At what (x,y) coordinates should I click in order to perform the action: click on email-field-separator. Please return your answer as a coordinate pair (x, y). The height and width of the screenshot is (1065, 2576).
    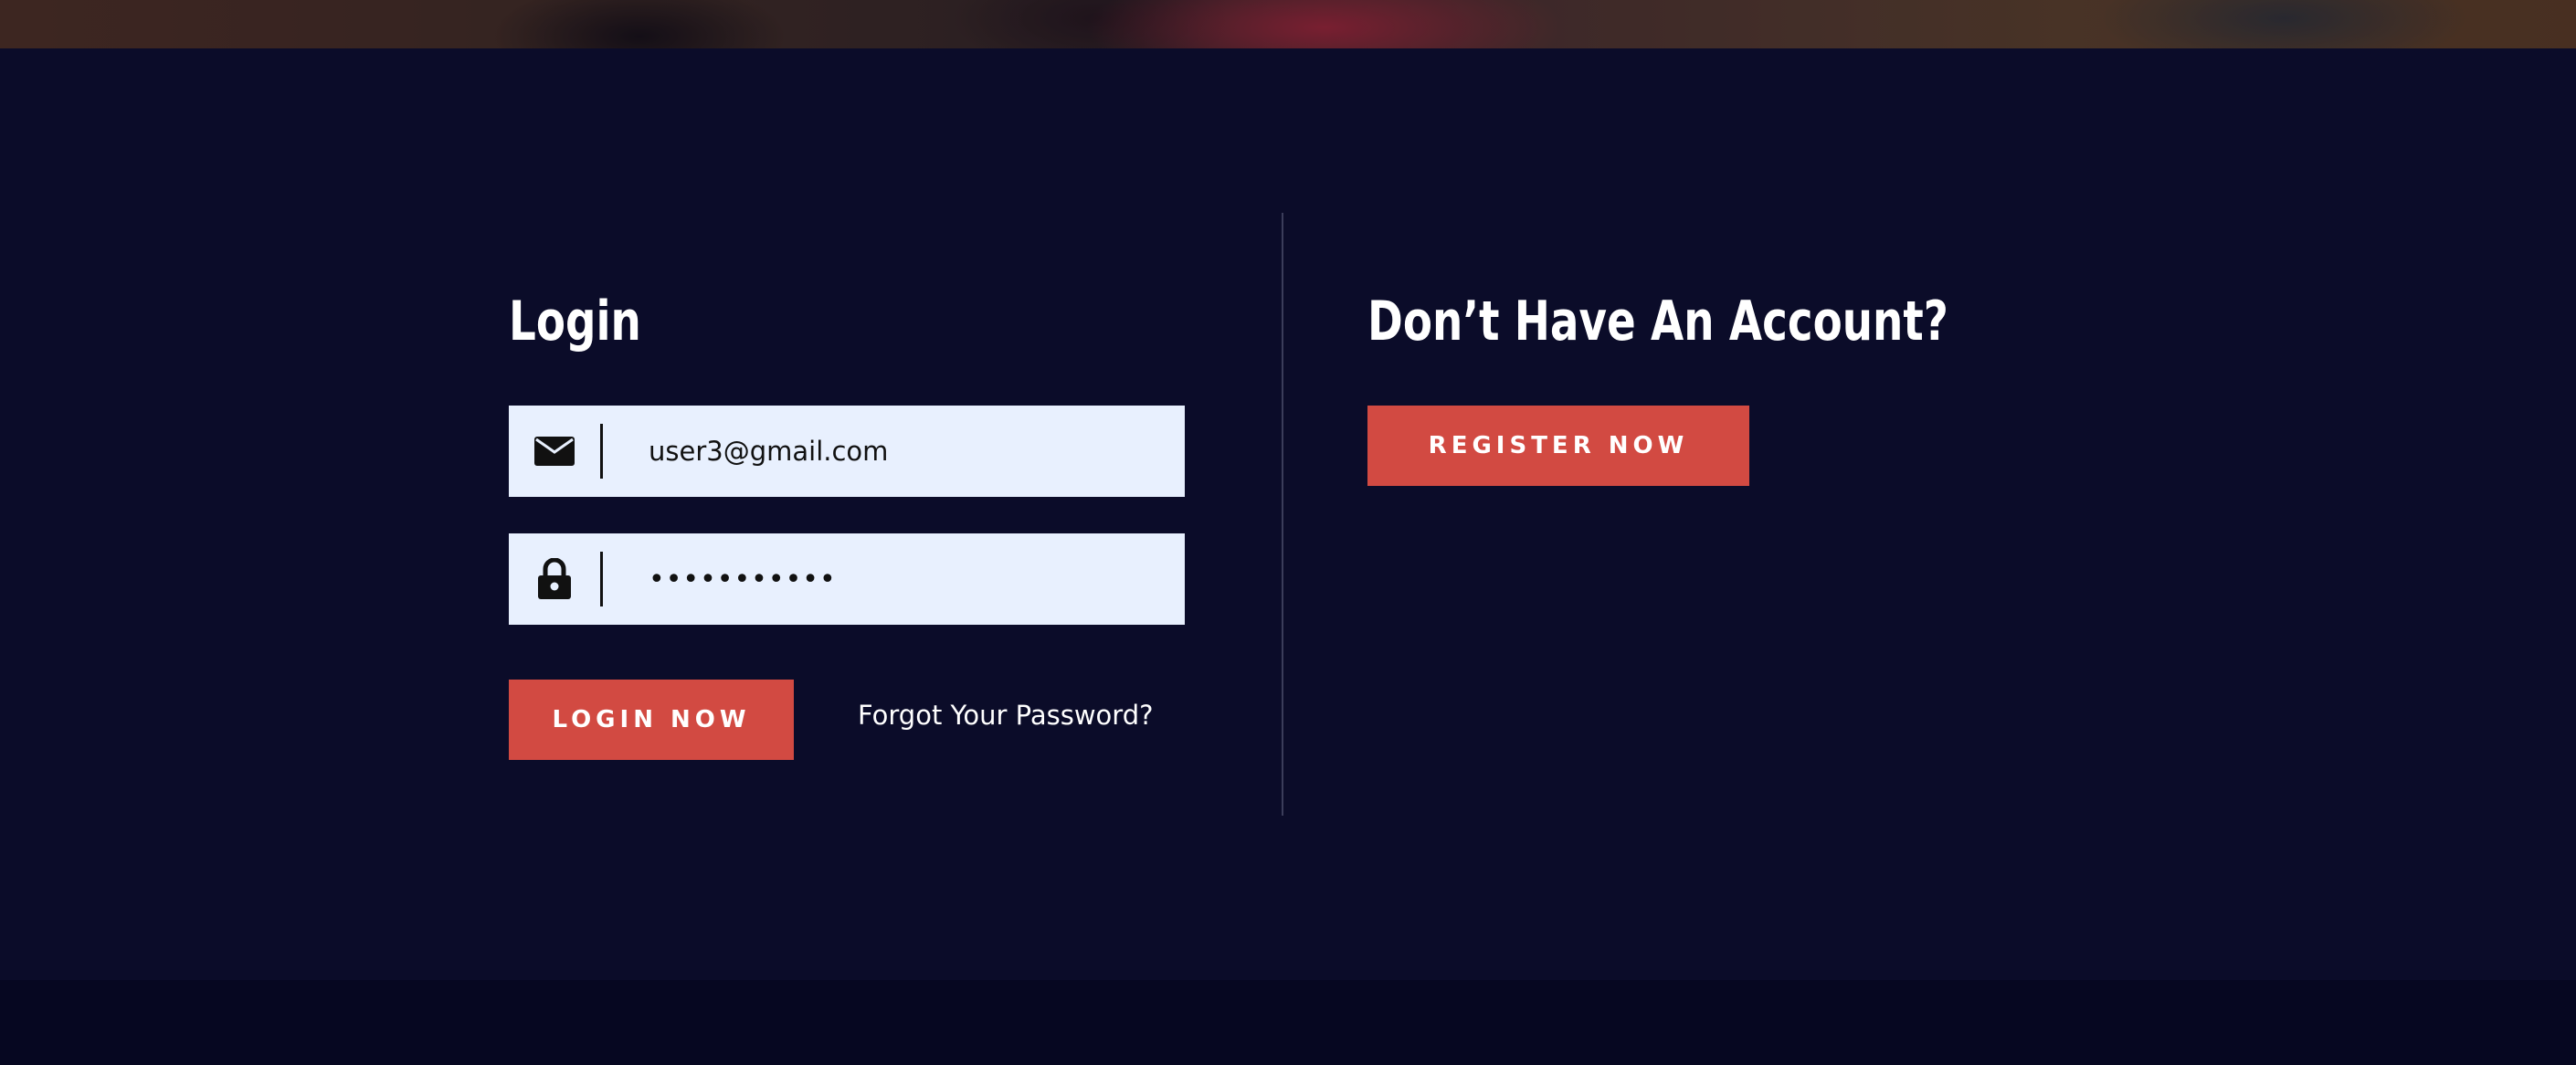
    Looking at the image, I should click on (601, 451).